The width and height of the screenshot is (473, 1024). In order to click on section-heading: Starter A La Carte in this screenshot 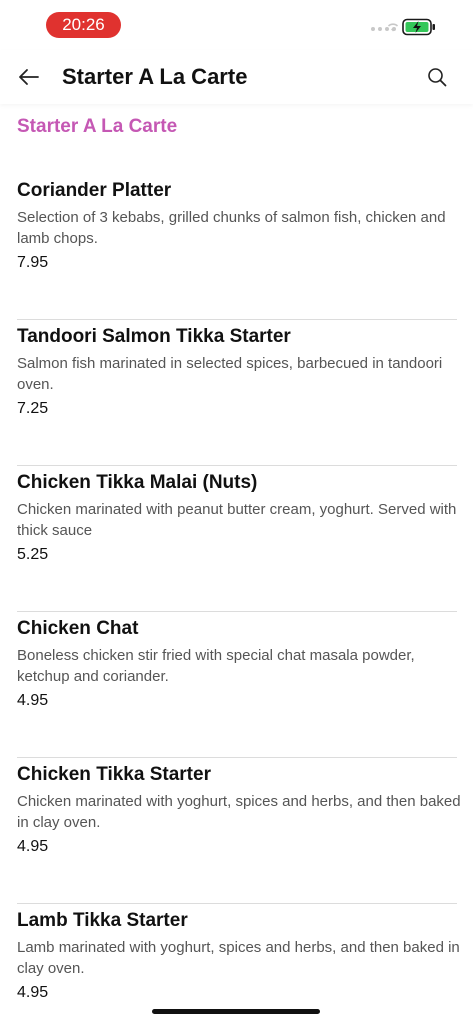, I will do `click(97, 126)`.